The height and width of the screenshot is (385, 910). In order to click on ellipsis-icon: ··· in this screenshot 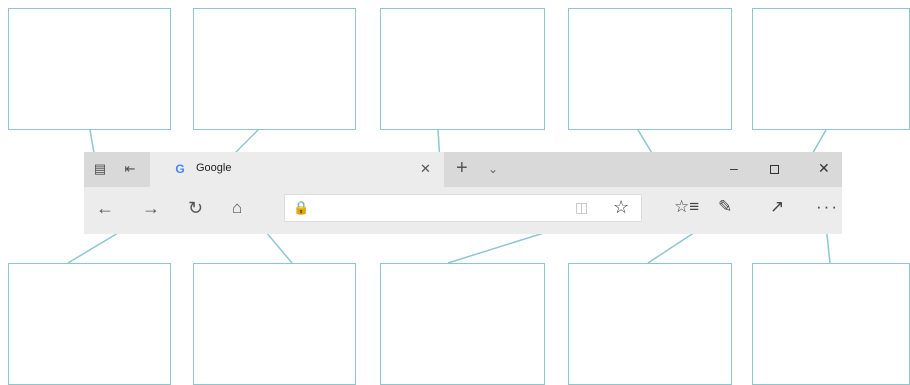, I will do `click(827, 207)`.